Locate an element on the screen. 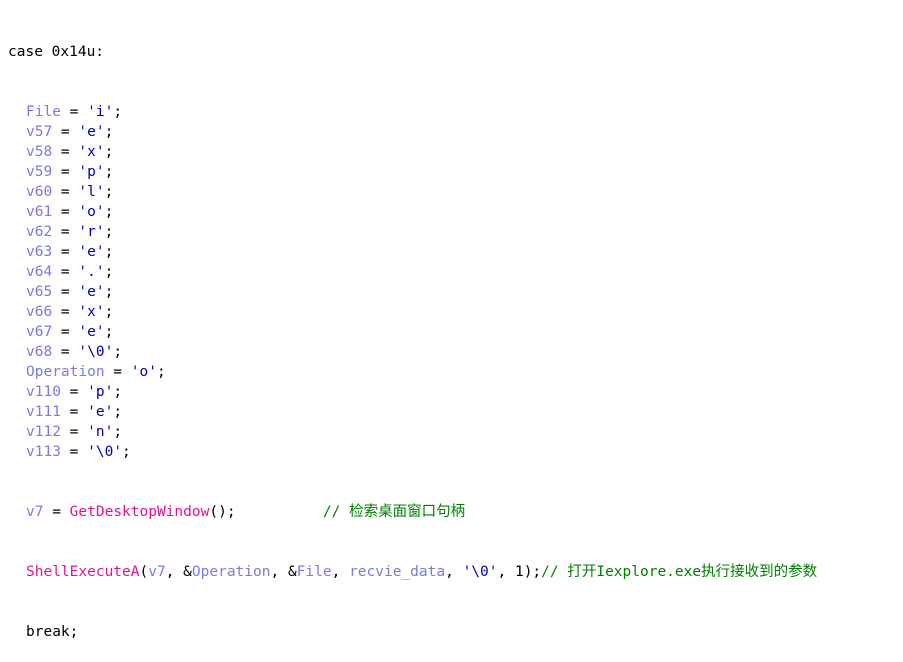 Image resolution: width=903 pixels, height=662 pixels. func-getdesktopwindow: GetDesktopWindow is located at coordinates (140, 512).